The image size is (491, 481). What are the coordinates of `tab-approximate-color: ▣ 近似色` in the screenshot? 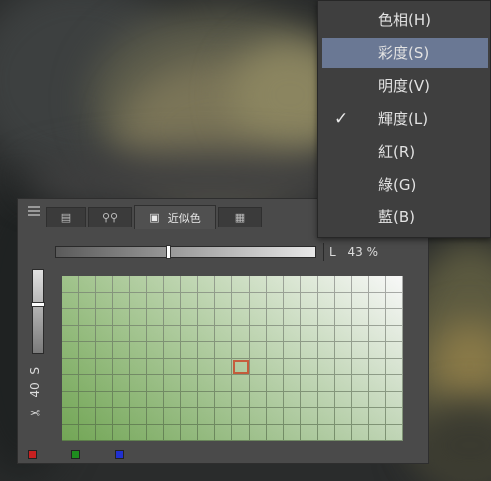 It's located at (175, 217).